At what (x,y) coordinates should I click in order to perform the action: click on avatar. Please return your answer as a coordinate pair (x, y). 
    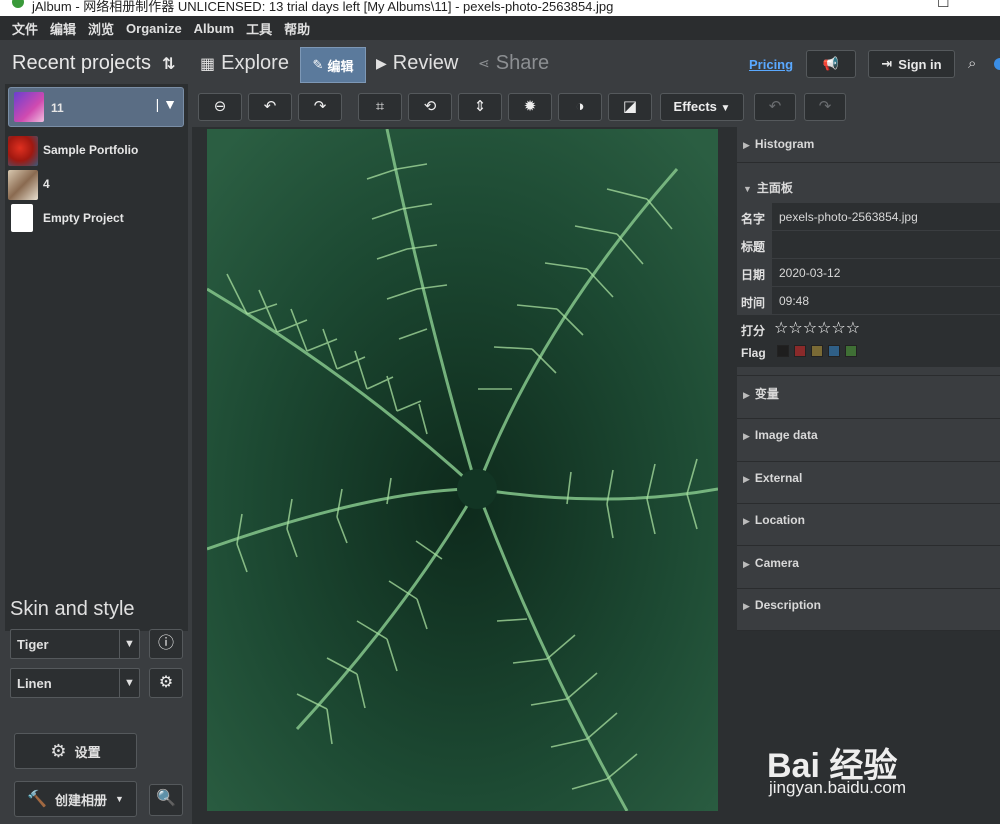
    Looking at the image, I should click on (997, 64).